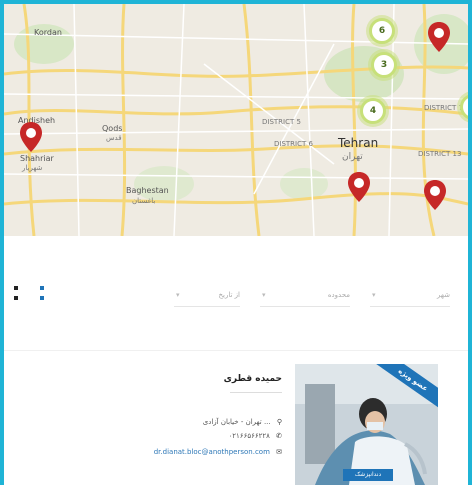 The width and height of the screenshot is (472, 485). What do you see at coordinates (373, 111) in the screenshot?
I see `map-cluster: 4` at bounding box center [373, 111].